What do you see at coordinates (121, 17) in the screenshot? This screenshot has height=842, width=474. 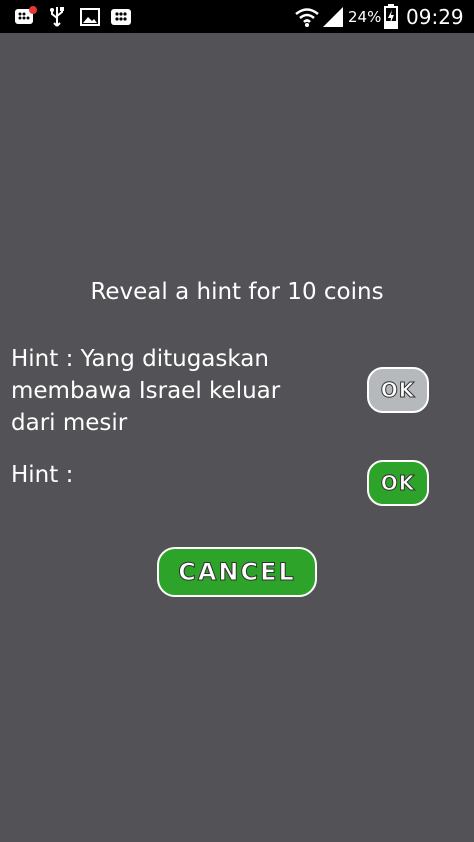 I see `bbm-icon` at bounding box center [121, 17].